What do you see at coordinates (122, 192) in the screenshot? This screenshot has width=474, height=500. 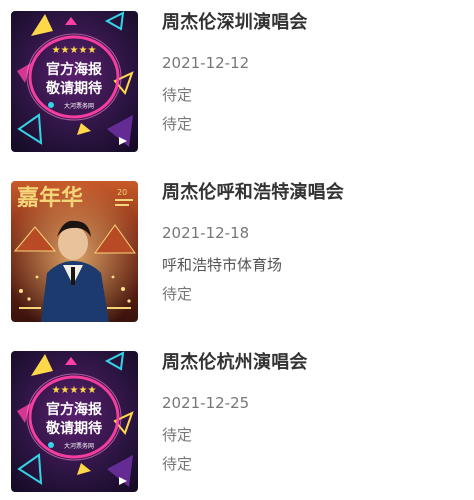 I see `svg-text: 20` at bounding box center [122, 192].